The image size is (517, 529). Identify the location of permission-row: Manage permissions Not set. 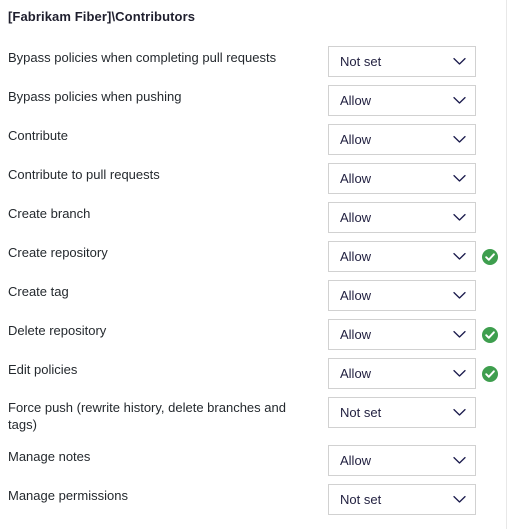
(253, 501).